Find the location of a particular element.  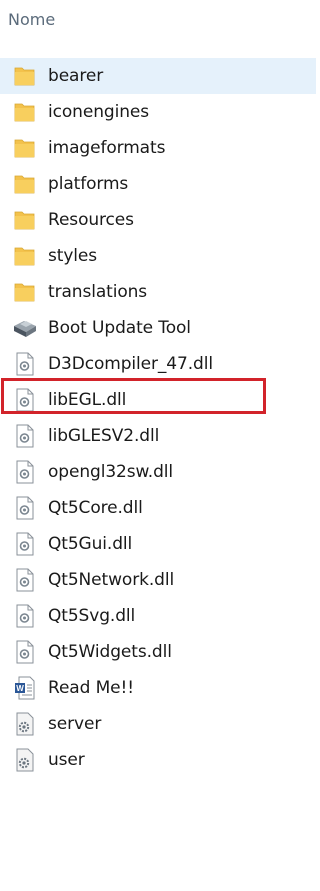

svg-text: W is located at coordinates (20, 688).